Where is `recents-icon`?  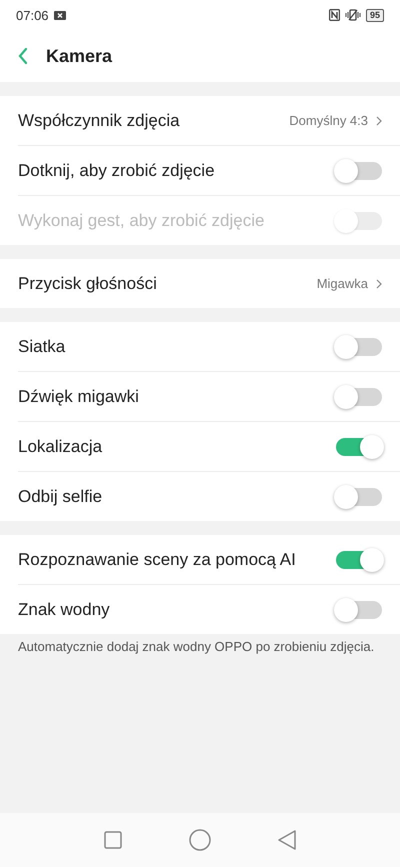 recents-icon is located at coordinates (113, 840).